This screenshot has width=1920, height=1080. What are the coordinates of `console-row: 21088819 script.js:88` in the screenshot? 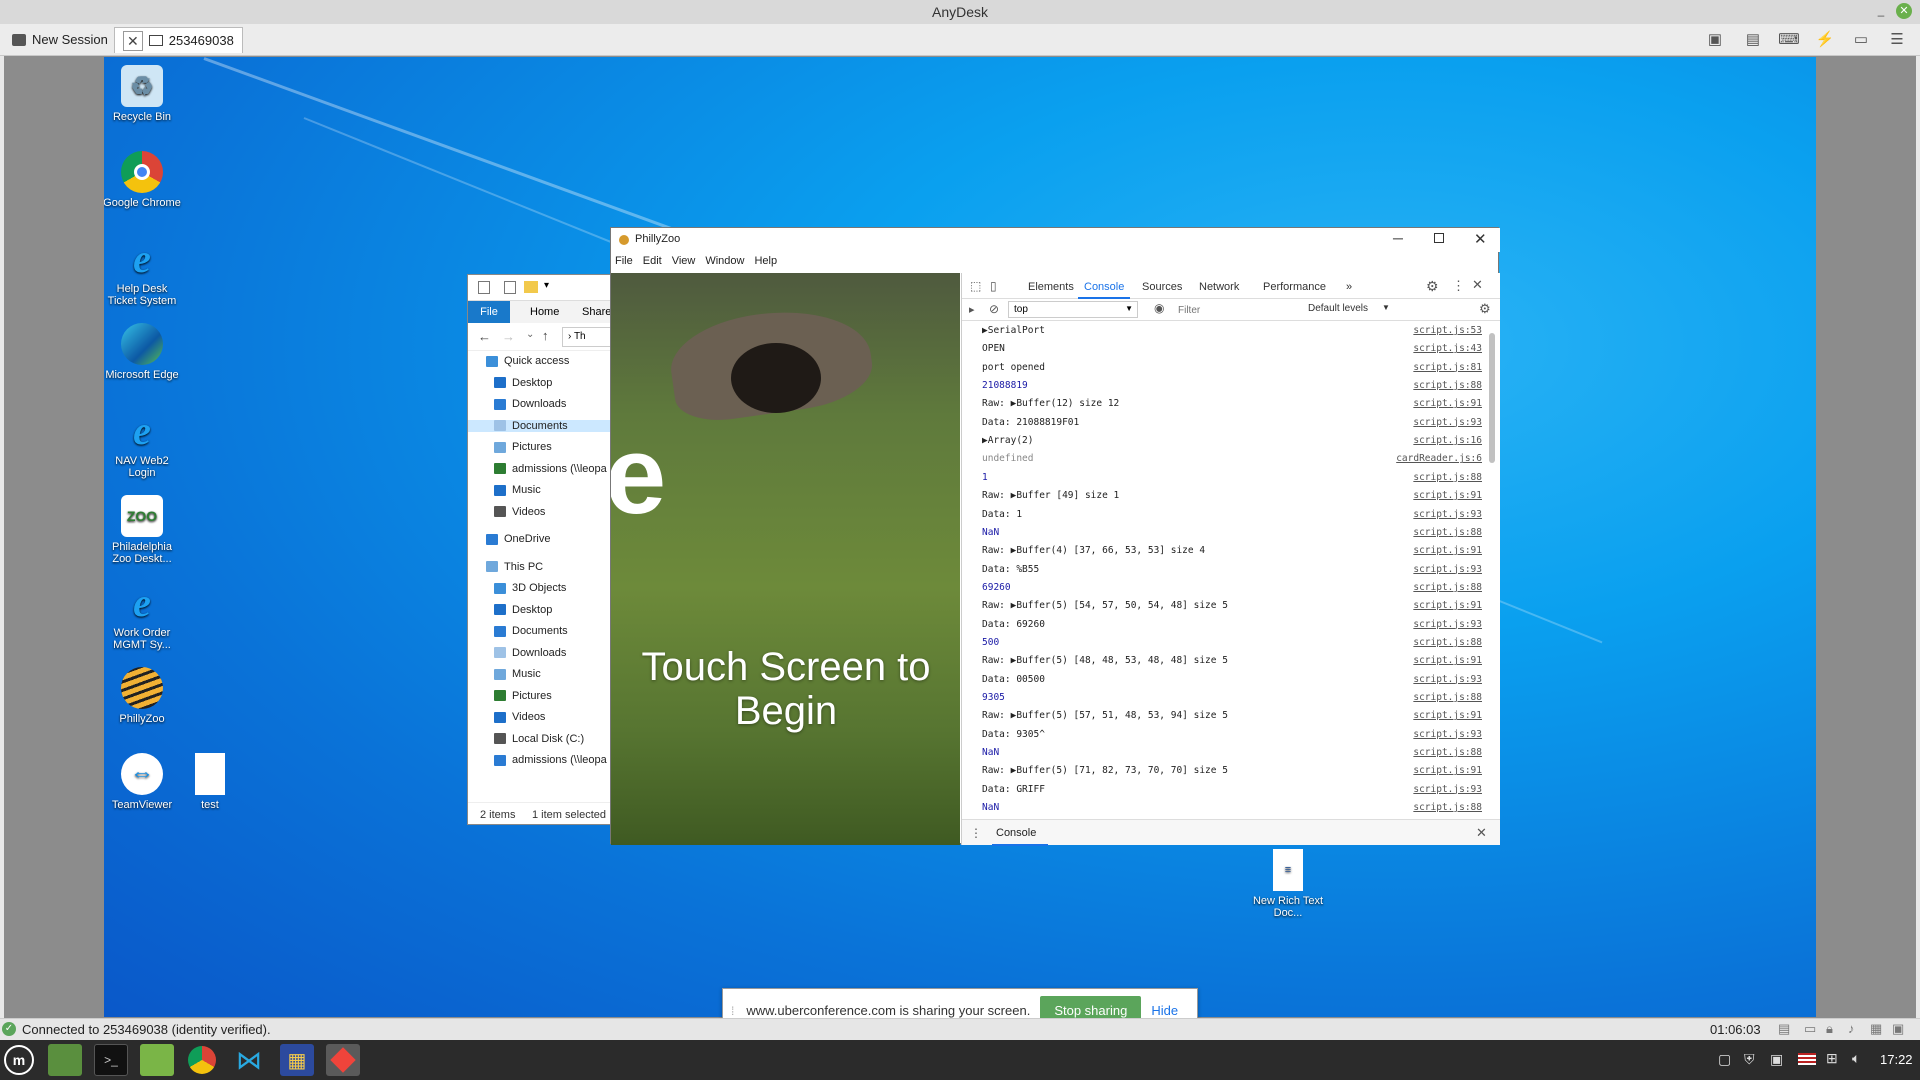 It's located at (1232, 389).